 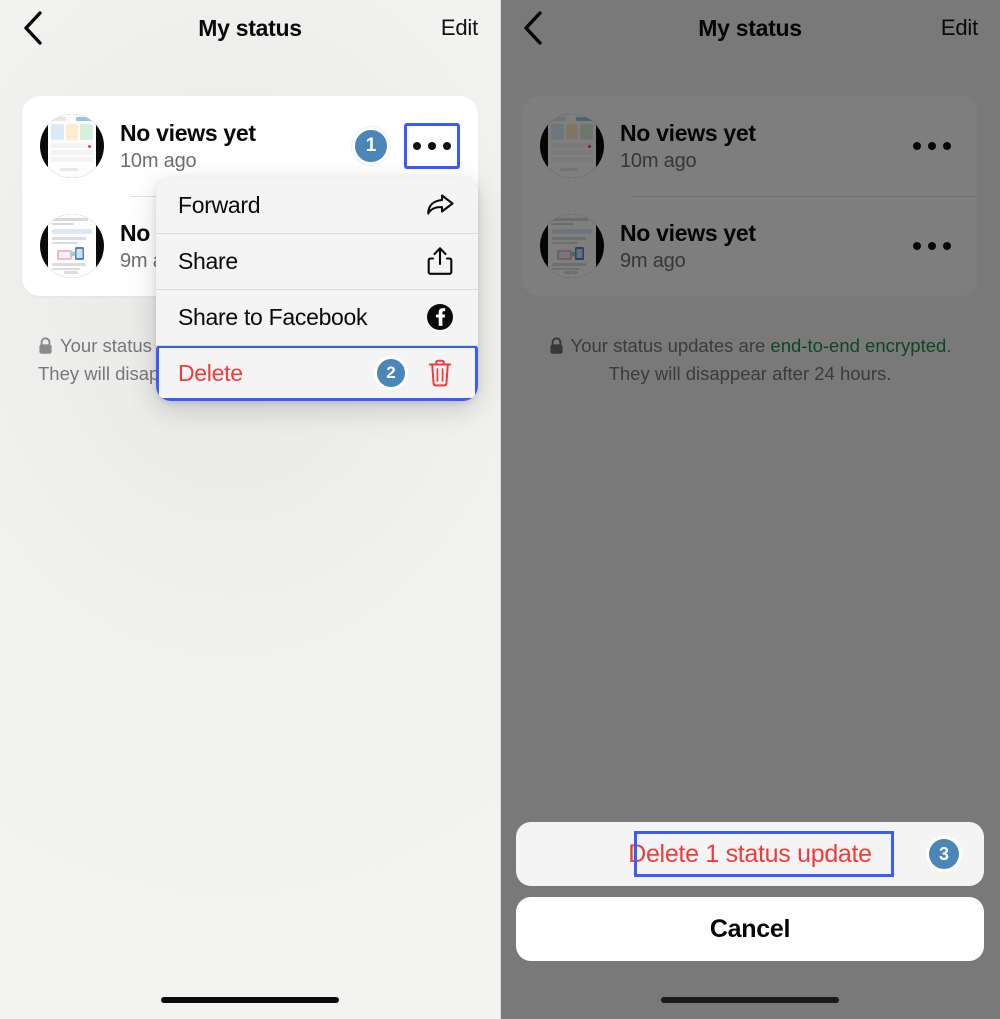 I want to click on more-options-button, so click(x=432, y=146).